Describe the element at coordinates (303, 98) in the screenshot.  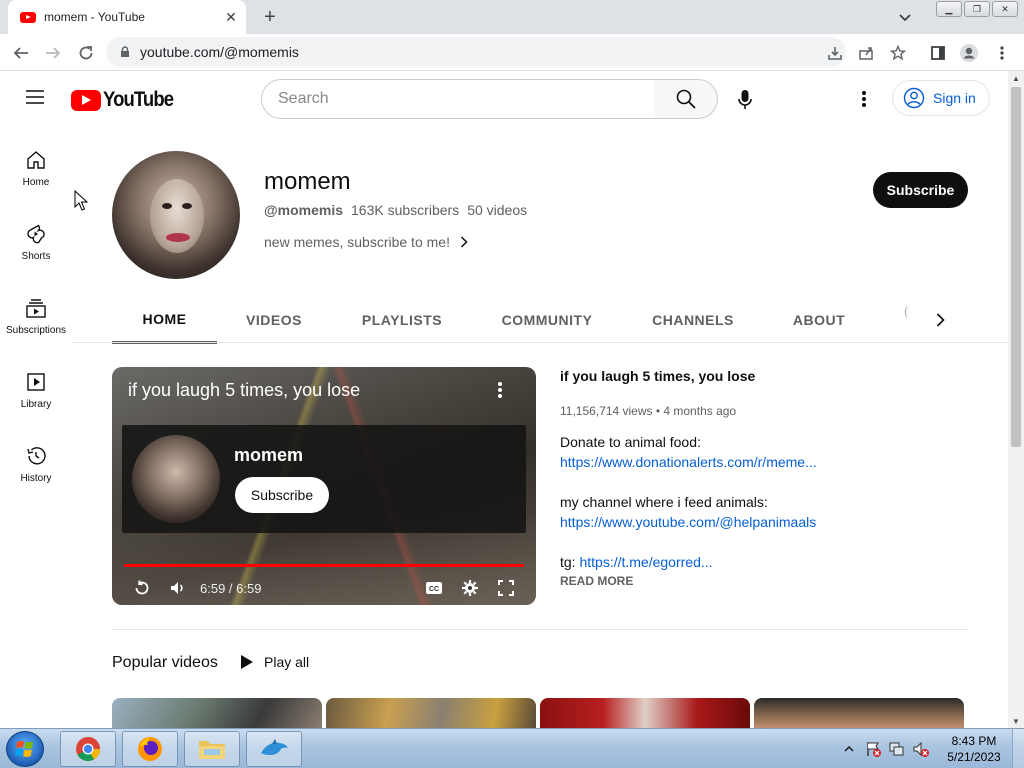
I see `search-placeholder: Search` at that location.